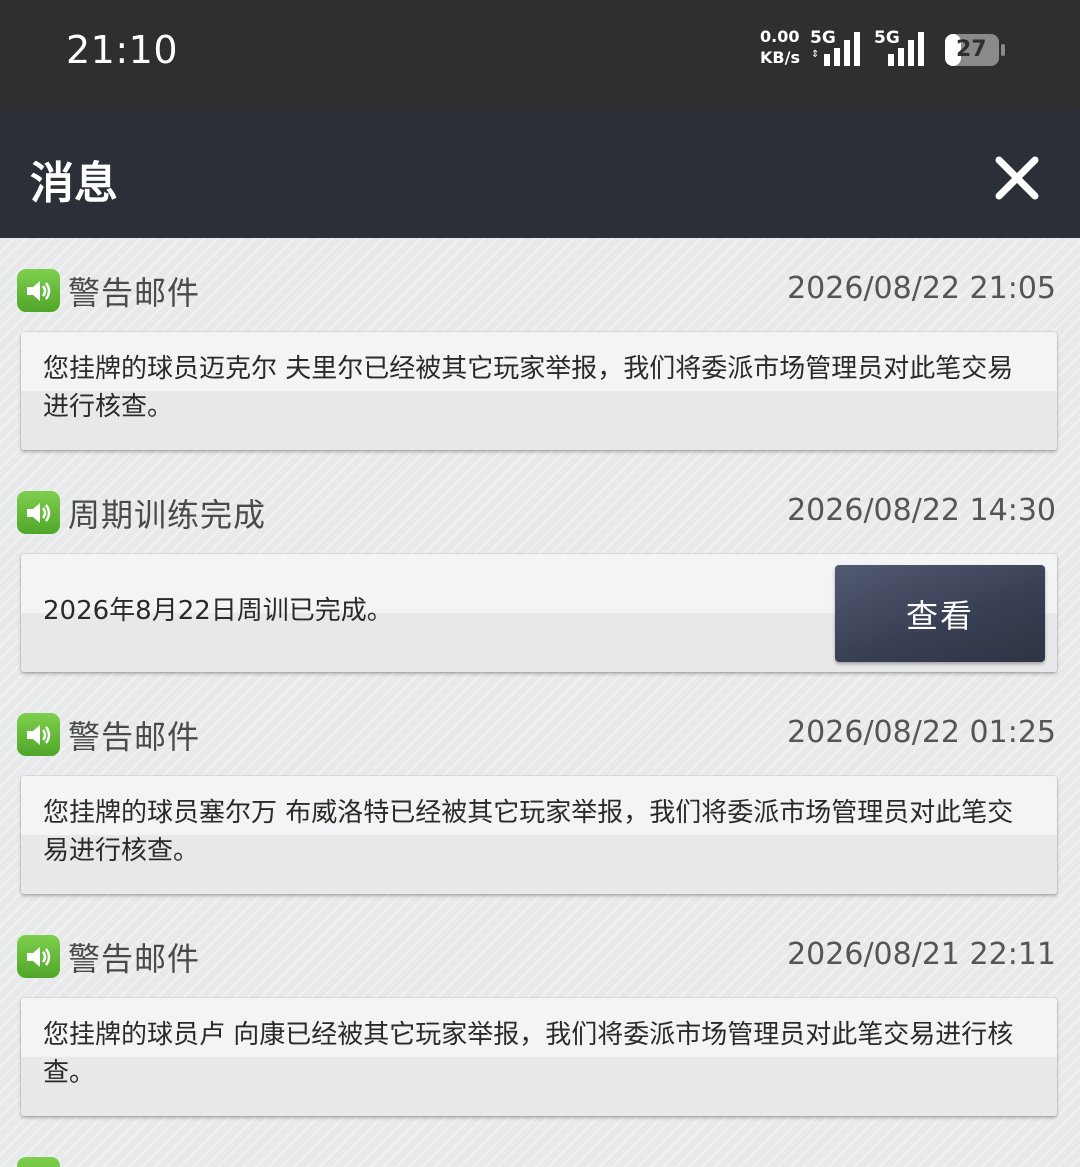 The image size is (1080, 1167). What do you see at coordinates (74, 183) in the screenshot?
I see `page-title: 消息` at bounding box center [74, 183].